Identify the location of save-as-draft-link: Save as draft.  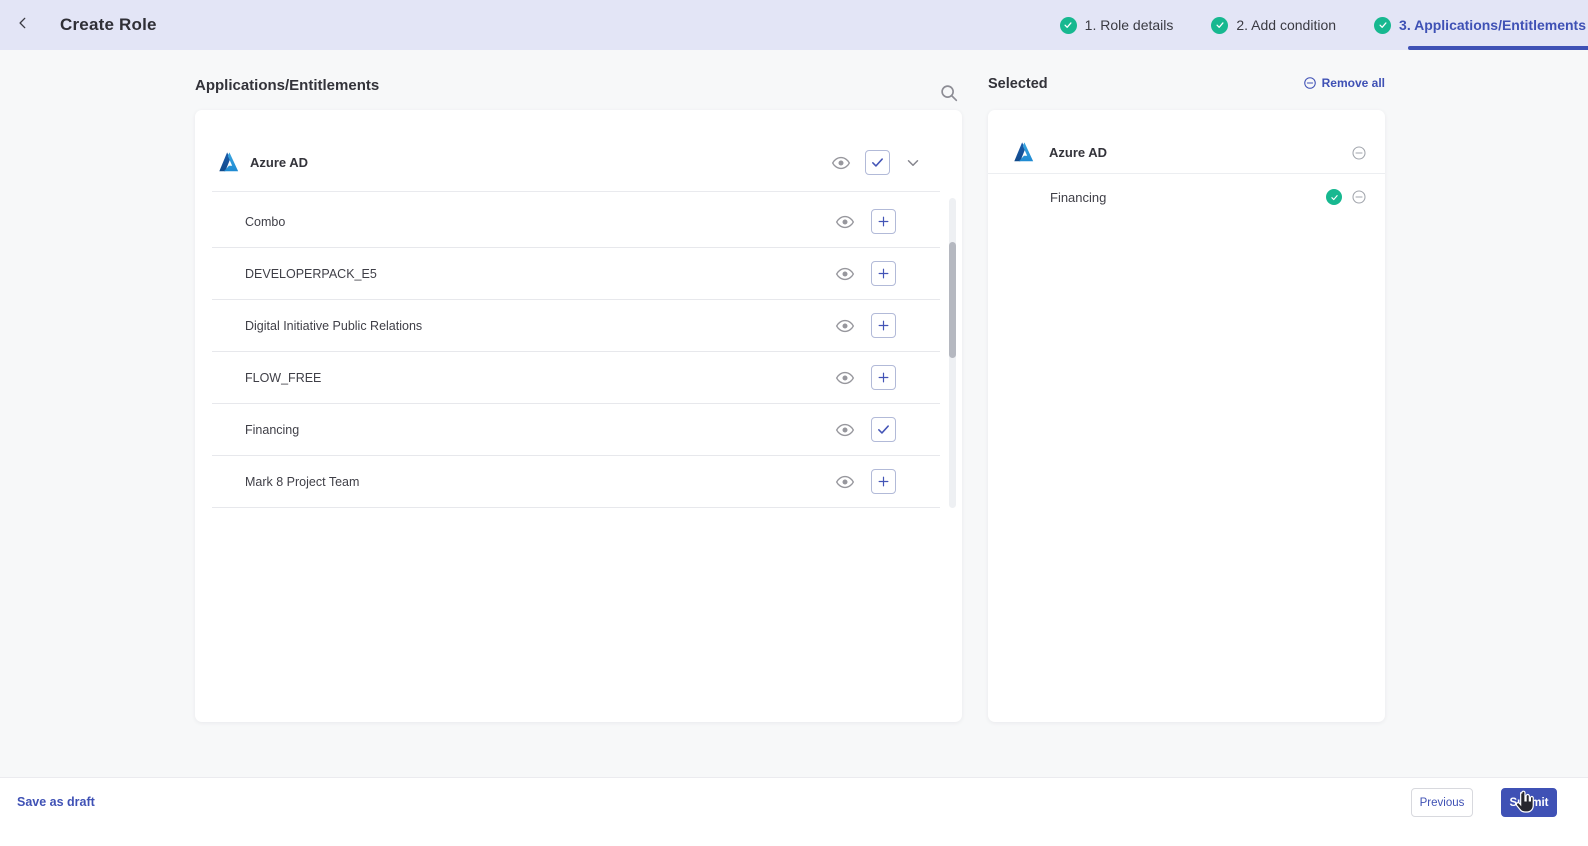
(56, 802).